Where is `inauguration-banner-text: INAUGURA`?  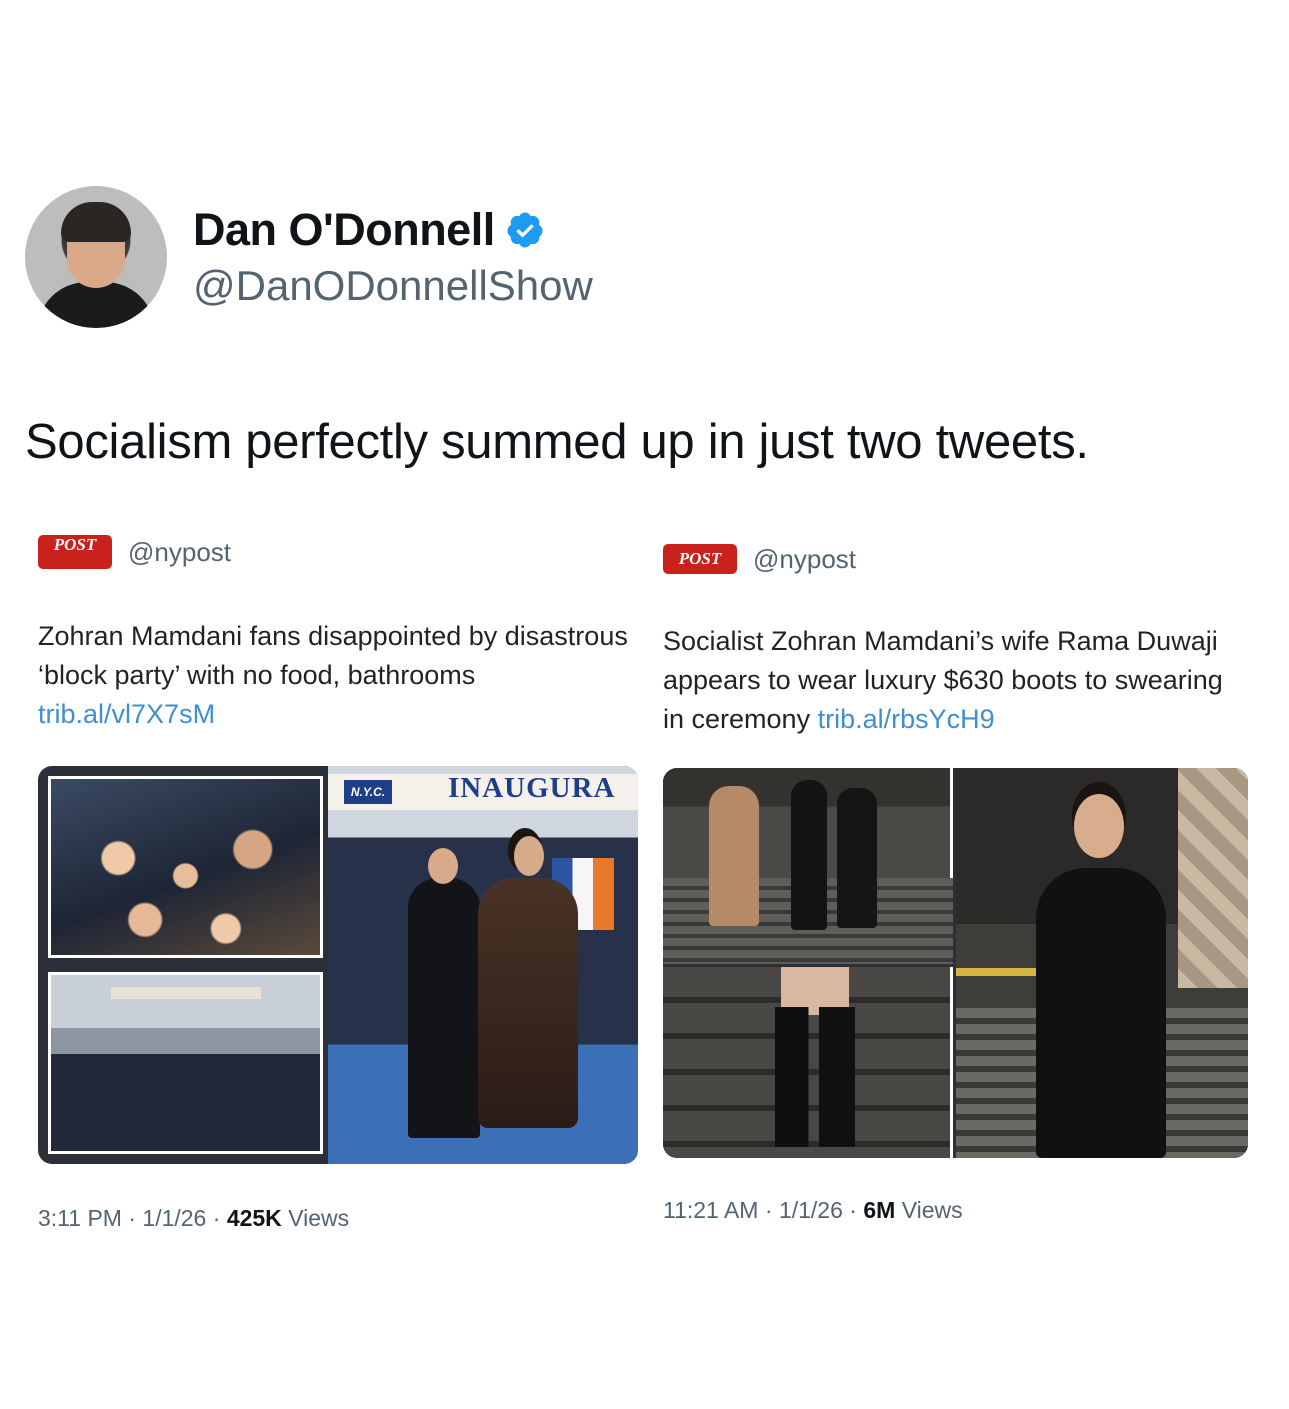
inauguration-banner-text: INAUGURA is located at coordinates (532, 788).